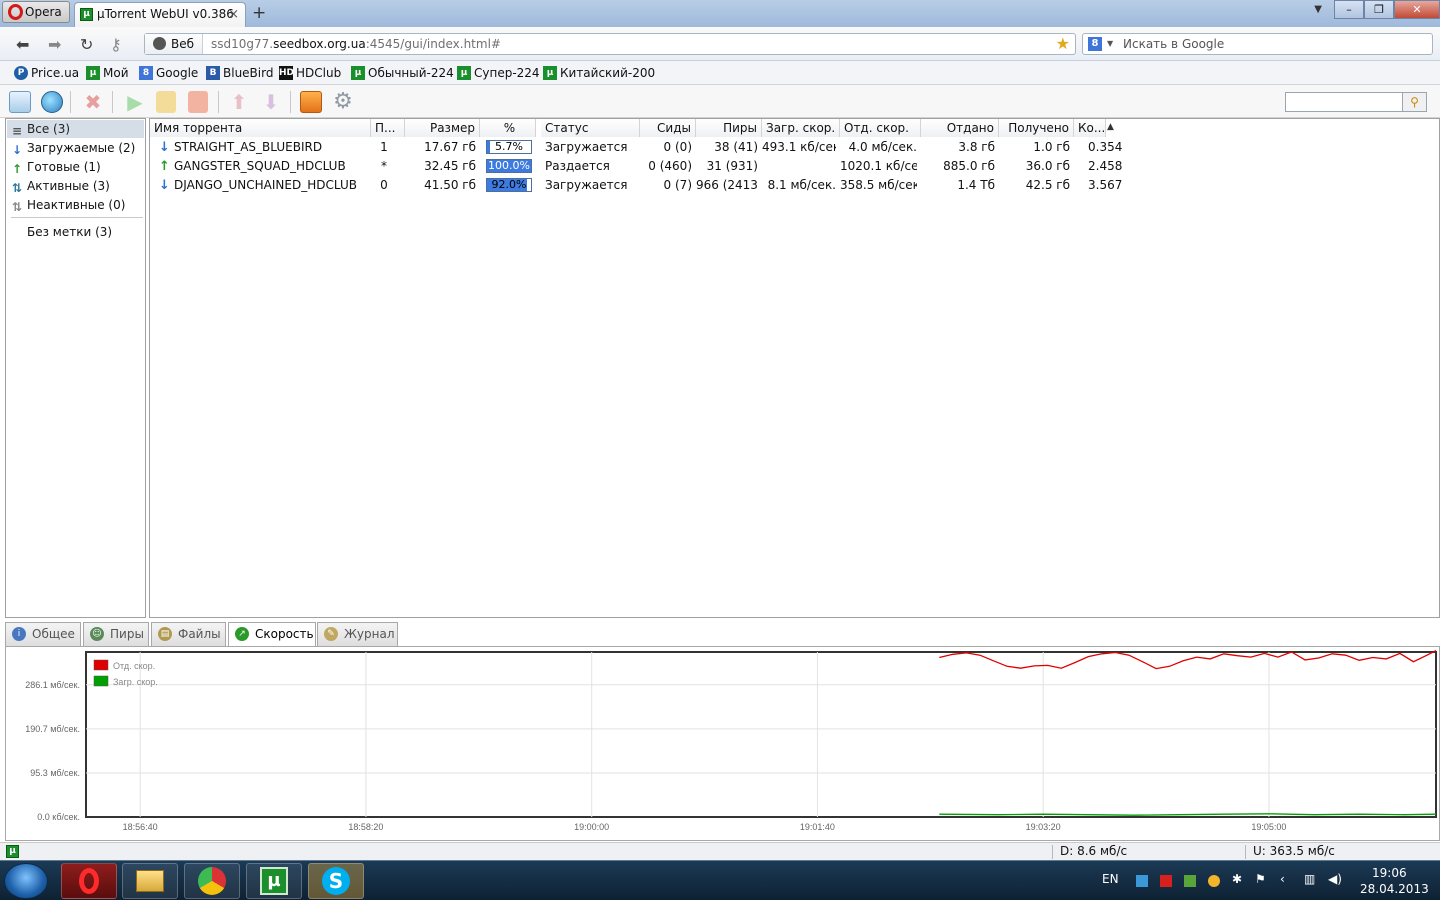 This screenshot has width=1440, height=900. I want to click on clock-date: 28.04.2013, so click(1394, 889).